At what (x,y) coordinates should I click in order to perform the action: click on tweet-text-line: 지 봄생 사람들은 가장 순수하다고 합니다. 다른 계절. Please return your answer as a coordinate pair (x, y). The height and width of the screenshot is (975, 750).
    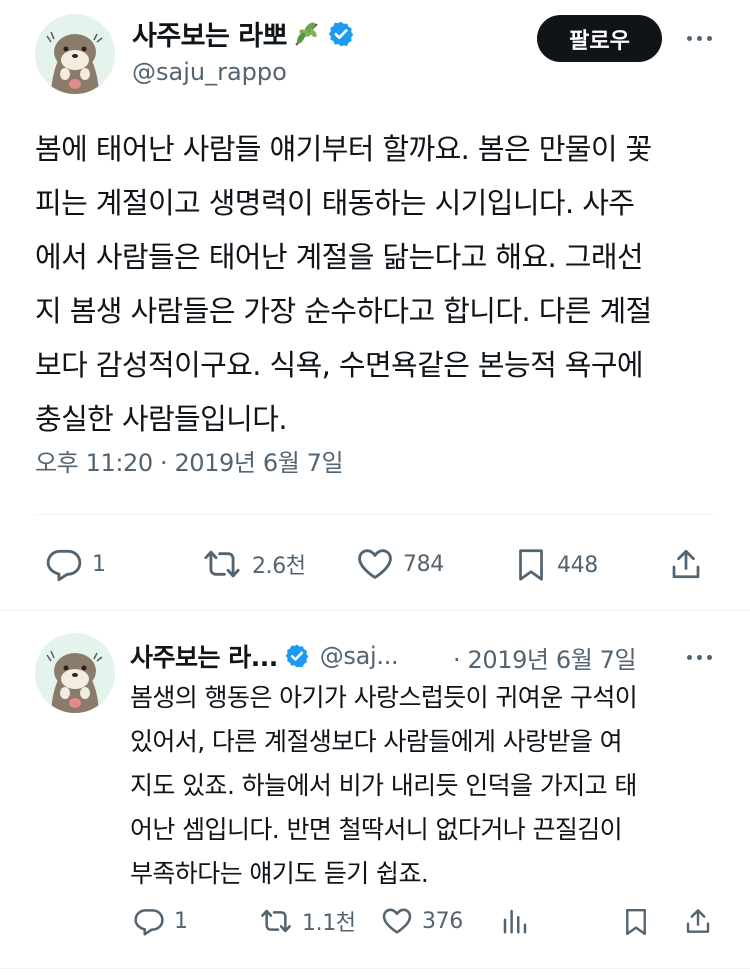
    Looking at the image, I should click on (343, 311).